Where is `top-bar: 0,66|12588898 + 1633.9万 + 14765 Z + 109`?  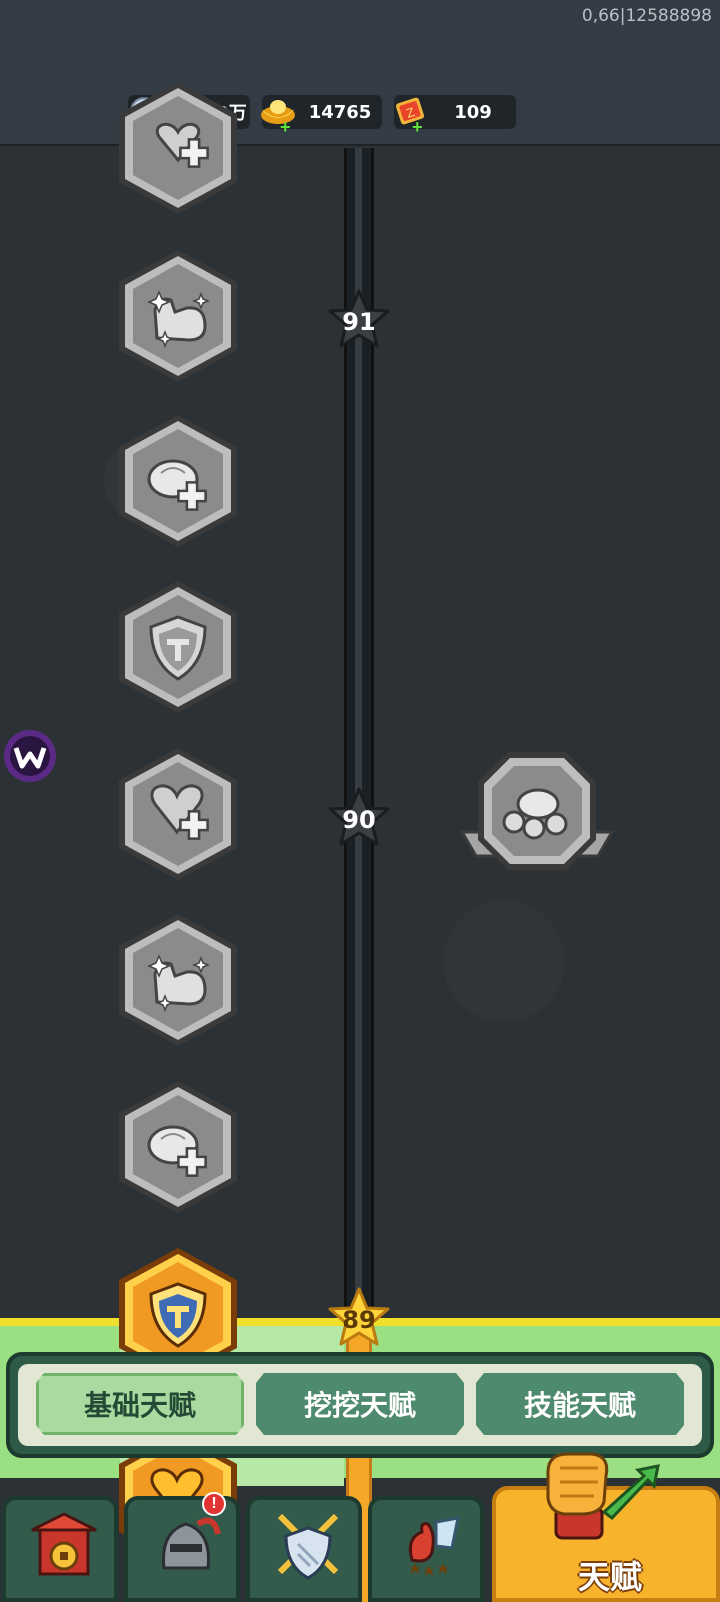
top-bar: 0,66|12588898 + 1633.9万 + 14765 Z + 109 is located at coordinates (360, 73).